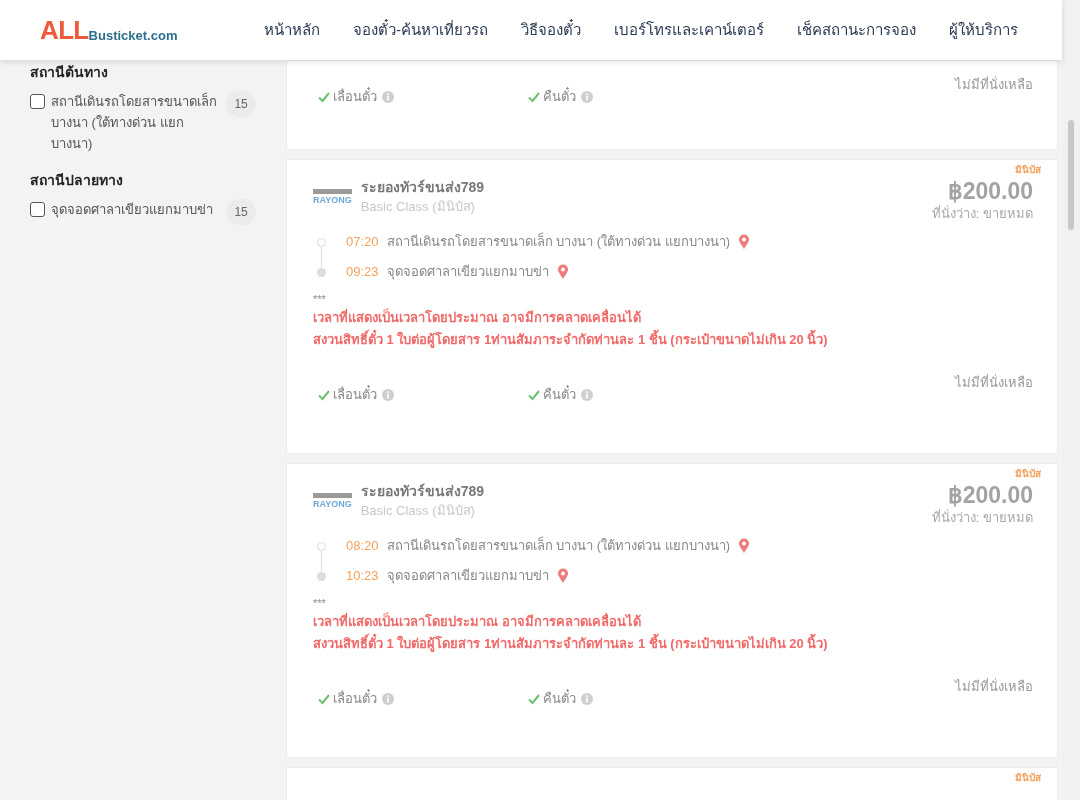 The height and width of the screenshot is (800, 1080). Describe the element at coordinates (362, 242) in the screenshot. I see `stop-time: 07:20` at that location.